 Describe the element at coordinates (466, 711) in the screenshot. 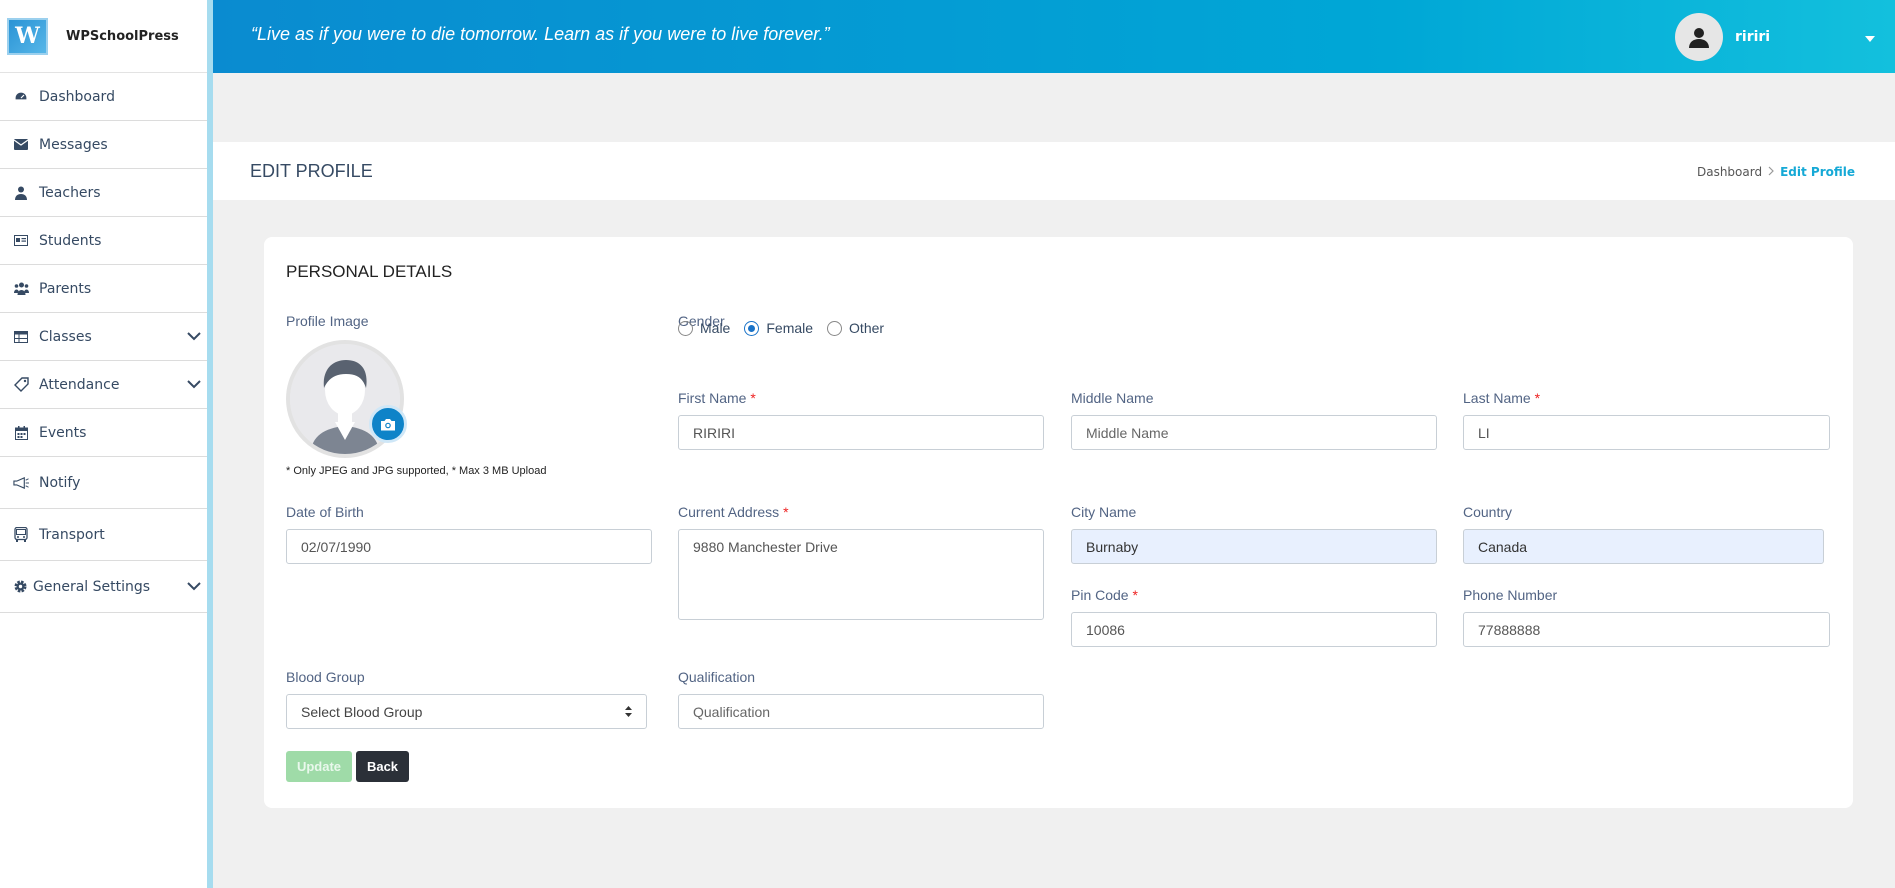

I see `blood-group-select: Select Blood Group` at that location.